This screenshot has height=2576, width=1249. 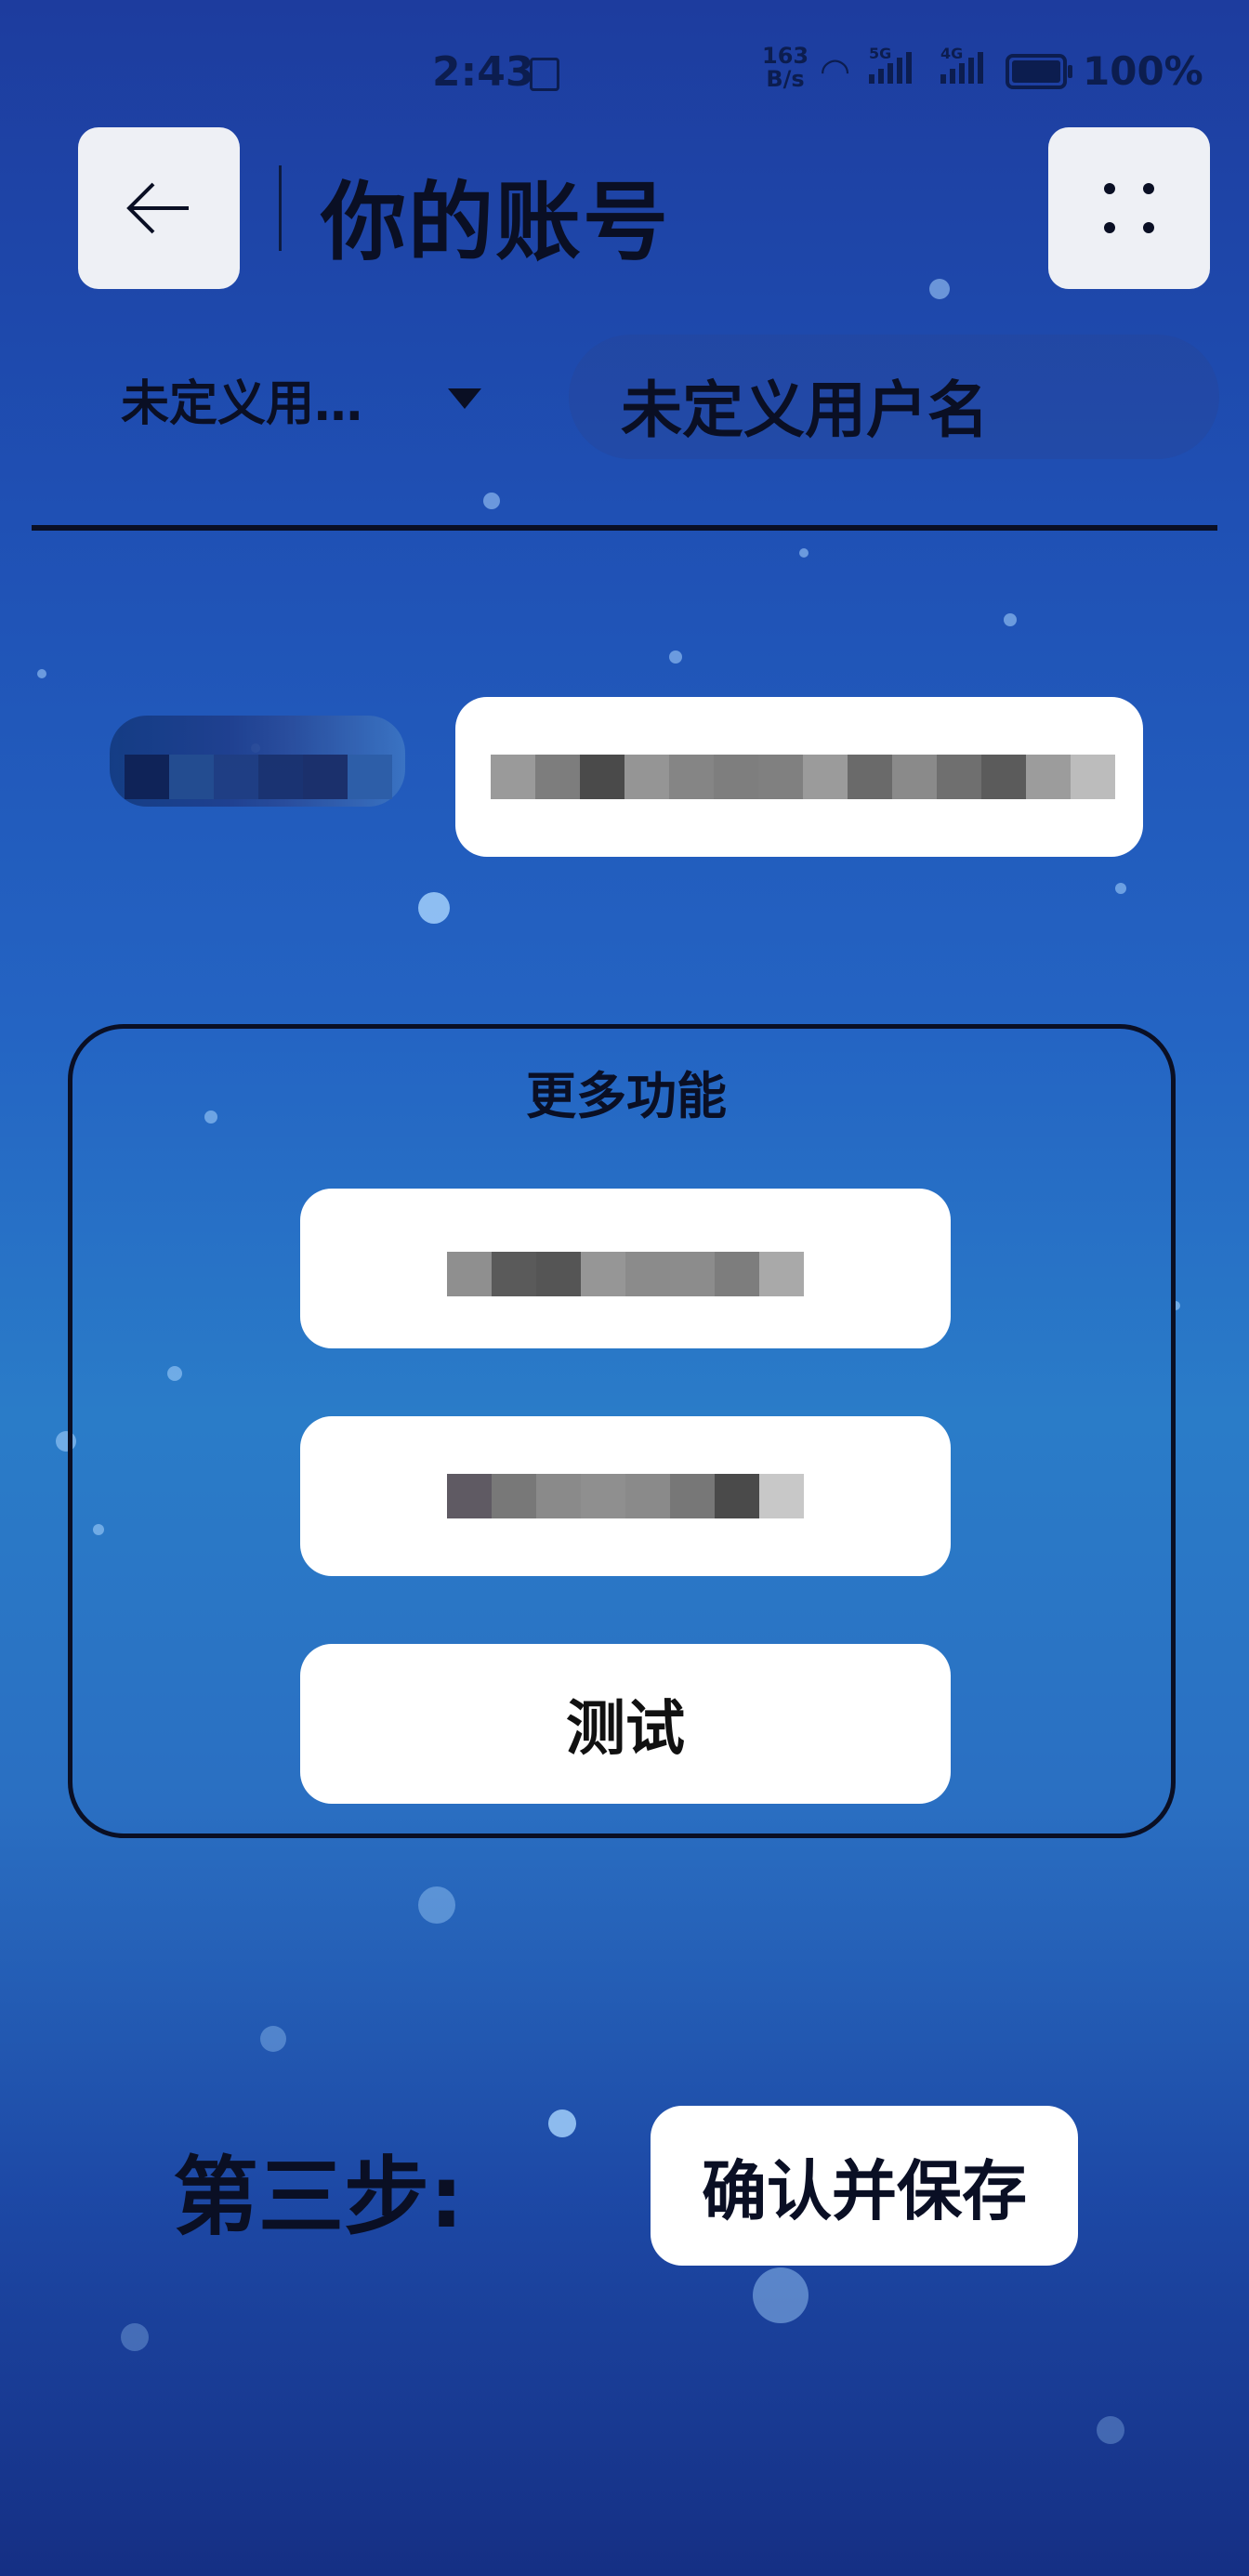 I want to click on header-divider, so click(x=280, y=208).